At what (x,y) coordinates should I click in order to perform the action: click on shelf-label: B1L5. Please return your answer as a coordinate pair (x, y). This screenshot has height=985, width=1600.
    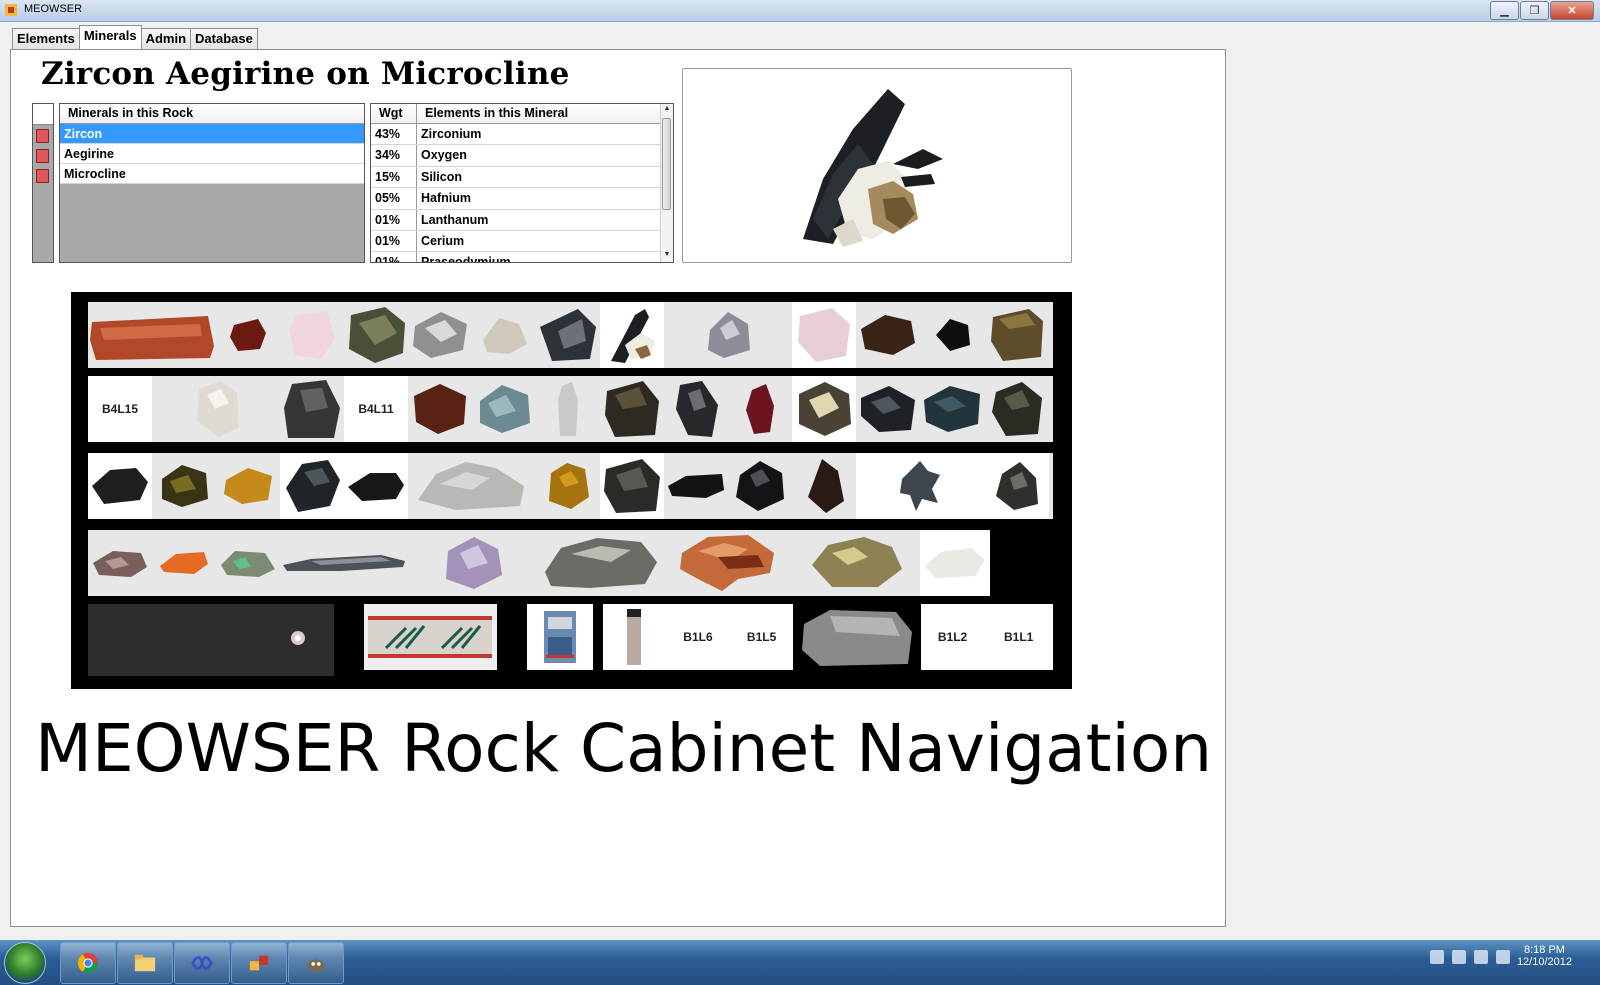
    Looking at the image, I should click on (761, 637).